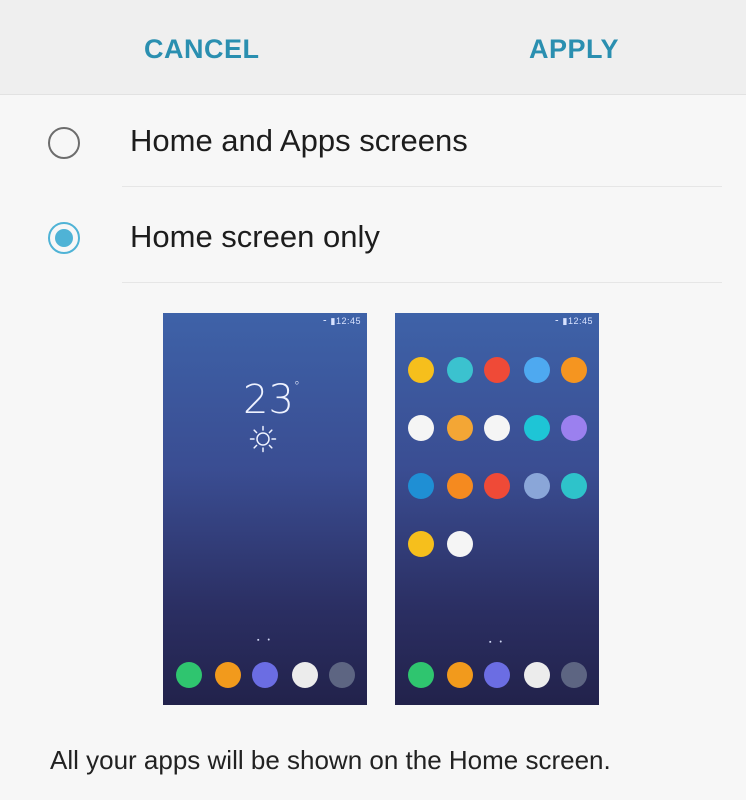  I want to click on option-home-only: Home screen only, so click(373, 236).